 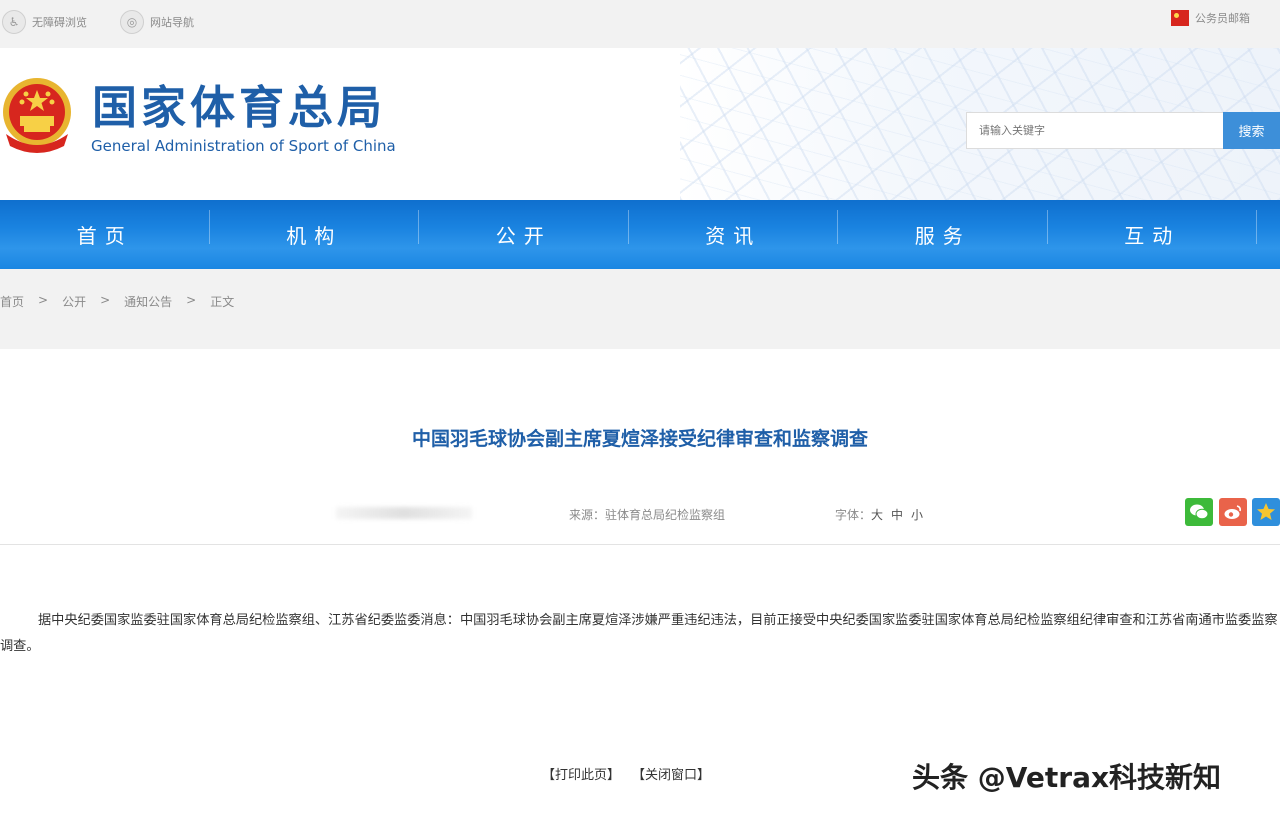 What do you see at coordinates (640, 309) in the screenshot?
I see `breadcrumb-bar: 首页 > 公开 > 通知公告 > 正文` at bounding box center [640, 309].